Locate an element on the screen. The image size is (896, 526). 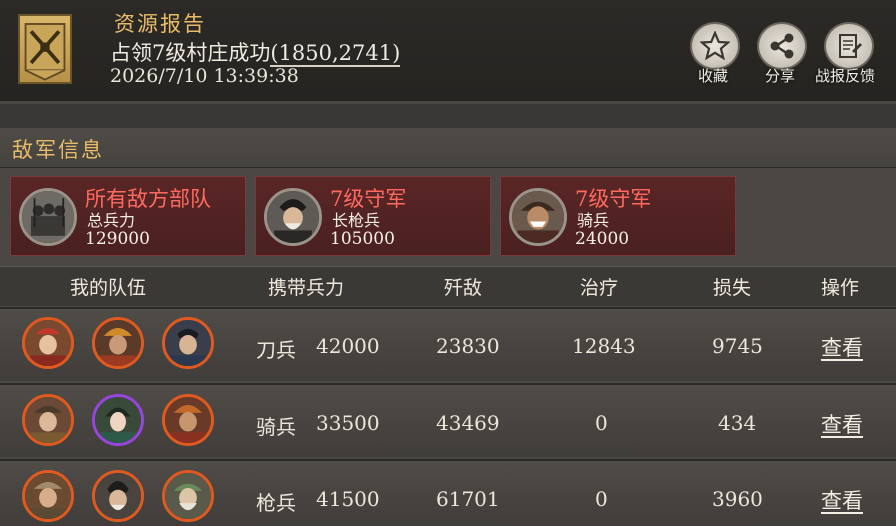
loss-value: 9745 is located at coordinates (737, 346).